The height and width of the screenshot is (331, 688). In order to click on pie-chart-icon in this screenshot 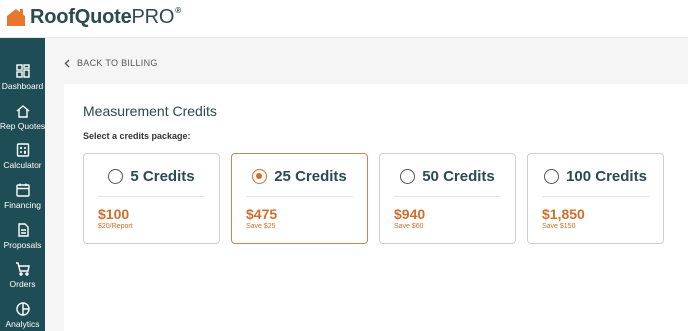, I will do `click(22, 309)`.